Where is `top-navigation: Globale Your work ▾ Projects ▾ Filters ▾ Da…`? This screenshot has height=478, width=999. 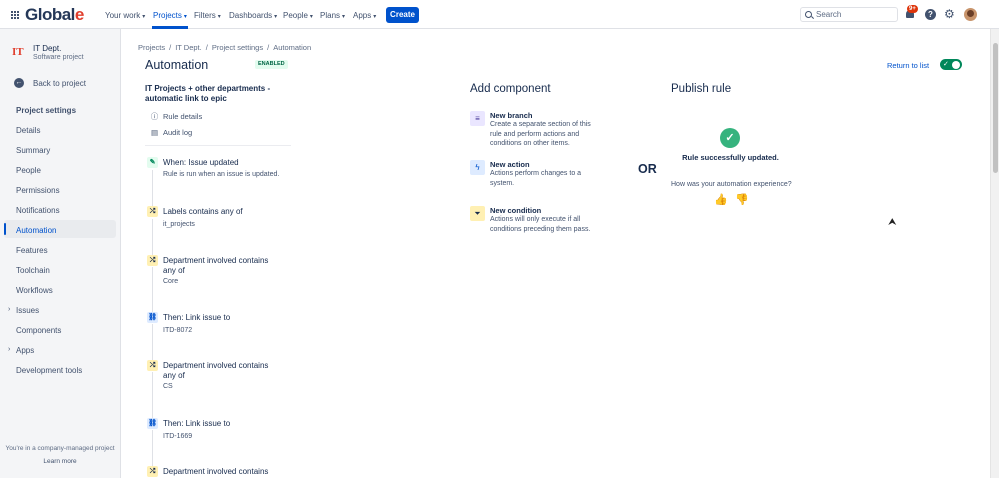 top-navigation: Globale Your work ▾ Projects ▾ Filters ▾ Da… is located at coordinates (499, 14).